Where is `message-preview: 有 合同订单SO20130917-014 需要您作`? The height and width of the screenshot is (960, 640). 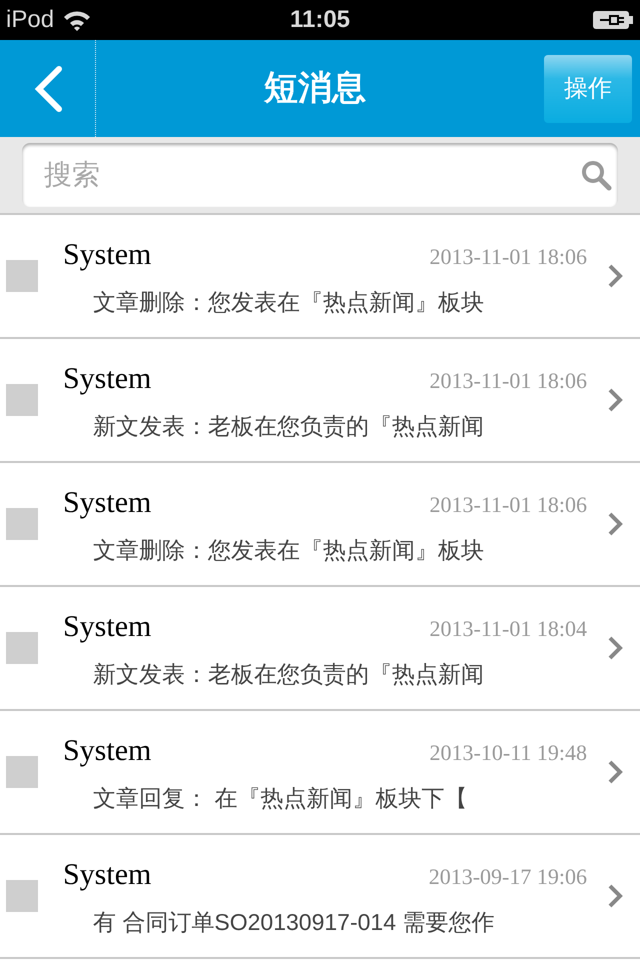
message-preview: 有 合同订单SO20130917-014 需要您作 is located at coordinates (293, 923).